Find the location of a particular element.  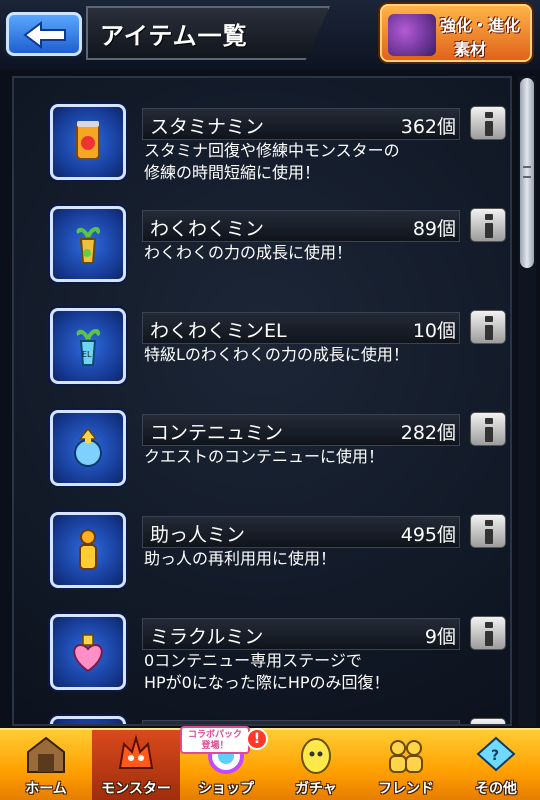

item-name: スタミナミン is located at coordinates (207, 127).